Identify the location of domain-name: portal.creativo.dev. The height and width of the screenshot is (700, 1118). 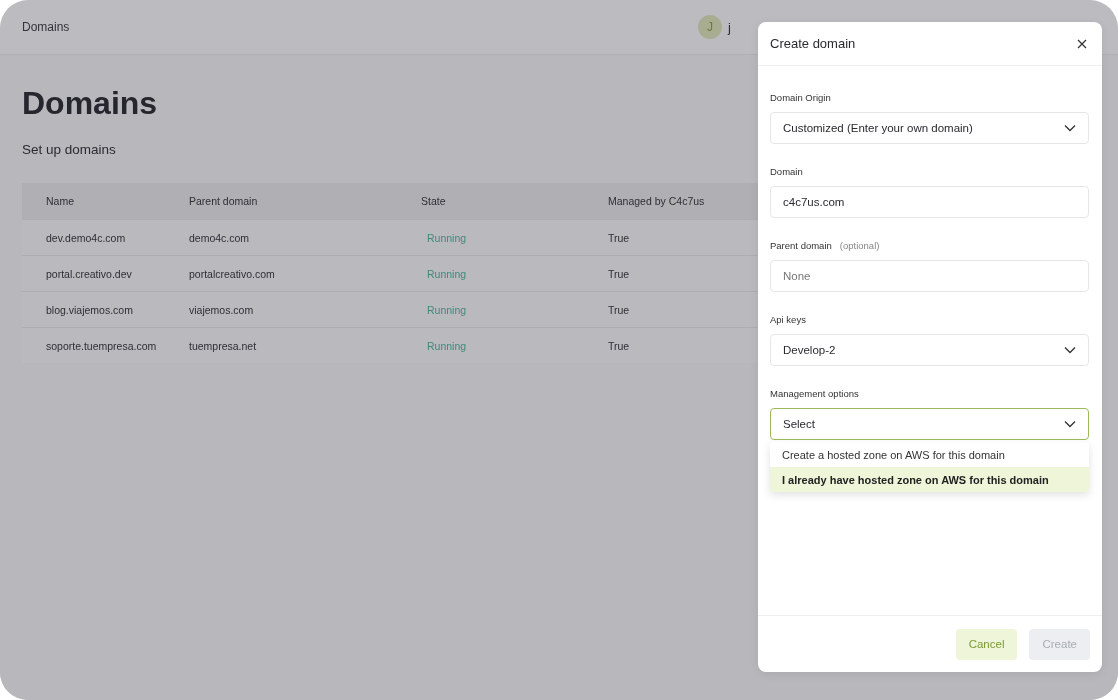
(89, 273).